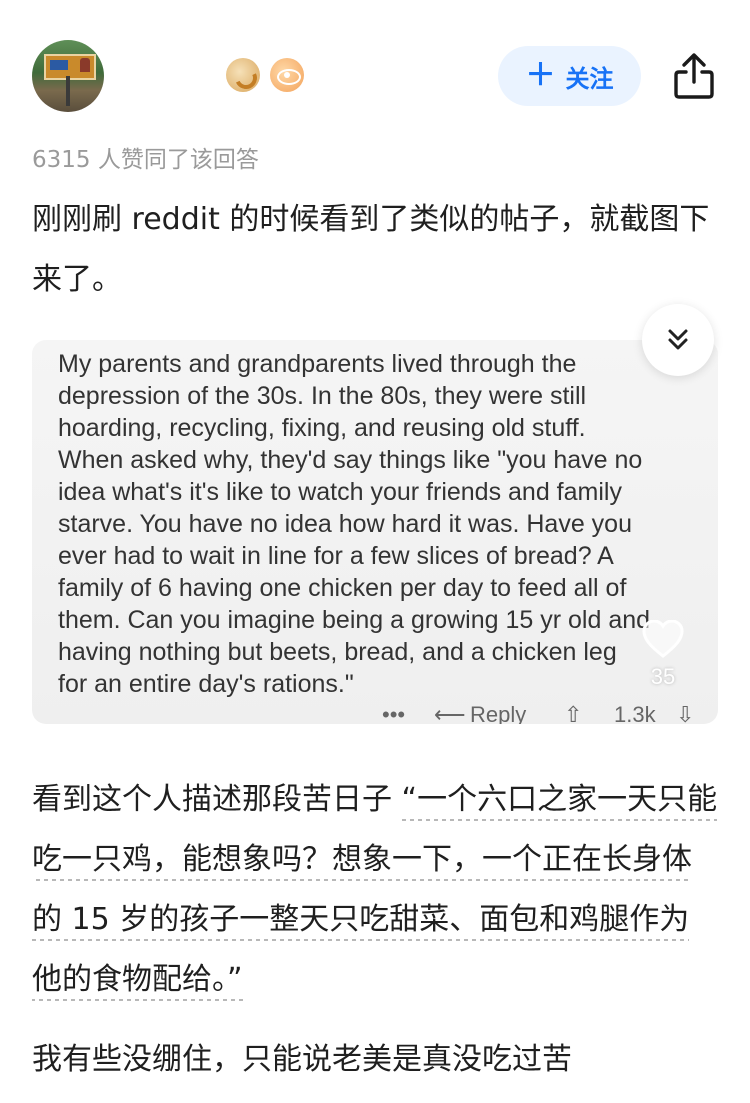 The height and width of the screenshot is (1103, 750). Describe the element at coordinates (375, 65) in the screenshot. I see `answer-header: ＋ 关注` at that location.